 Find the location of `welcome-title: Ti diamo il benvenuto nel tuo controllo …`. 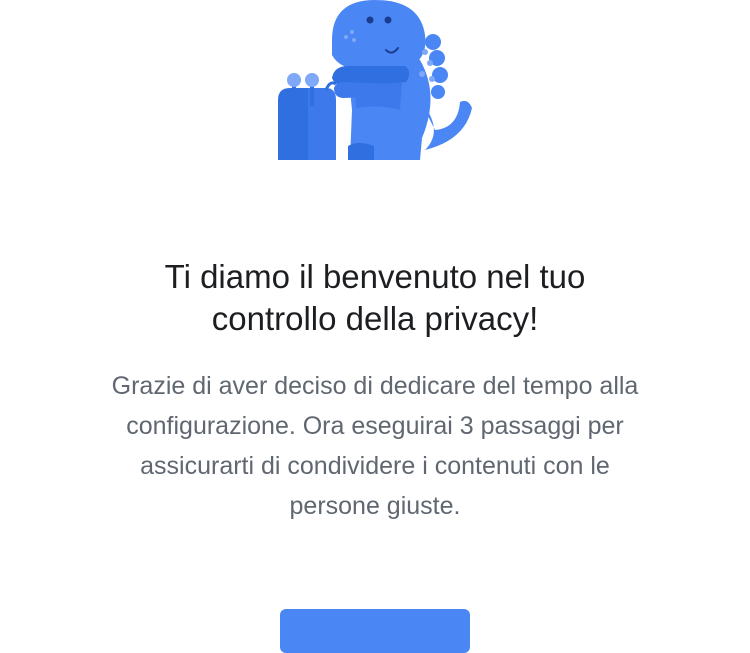

welcome-title: Ti diamo il benvenuto nel tuo controllo … is located at coordinates (375, 298).